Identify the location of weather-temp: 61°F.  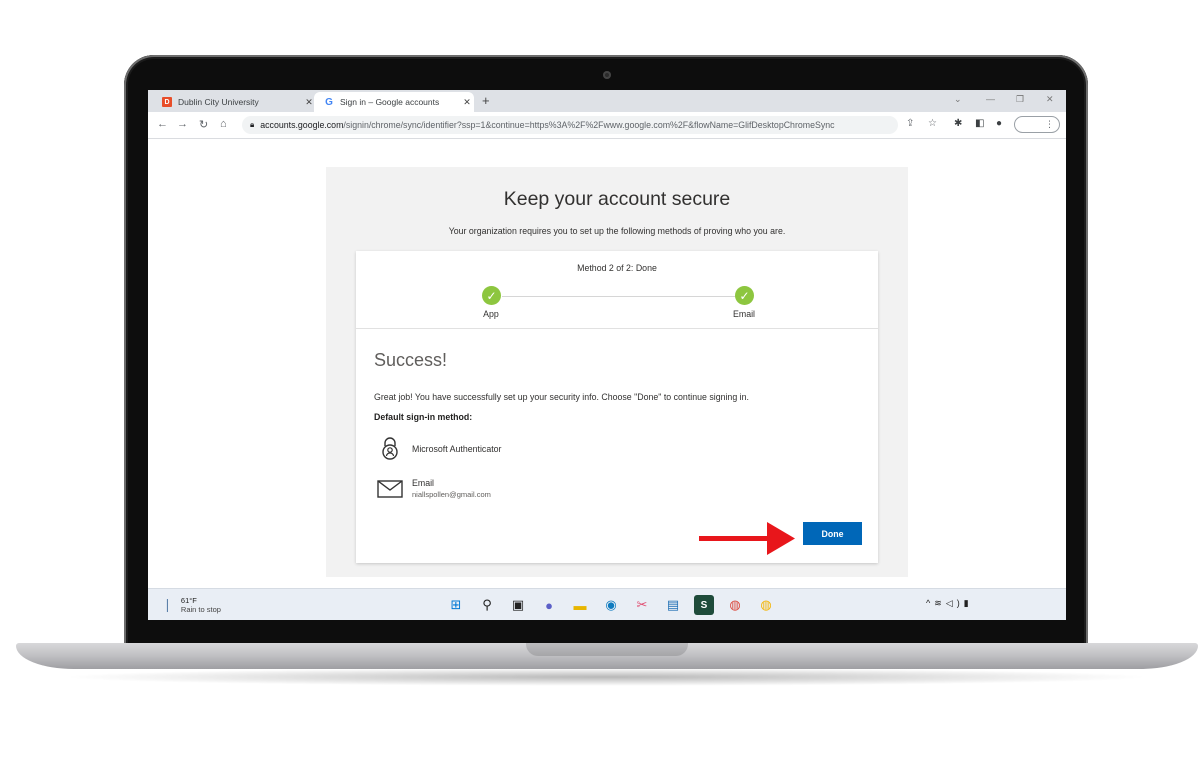
(188, 600).